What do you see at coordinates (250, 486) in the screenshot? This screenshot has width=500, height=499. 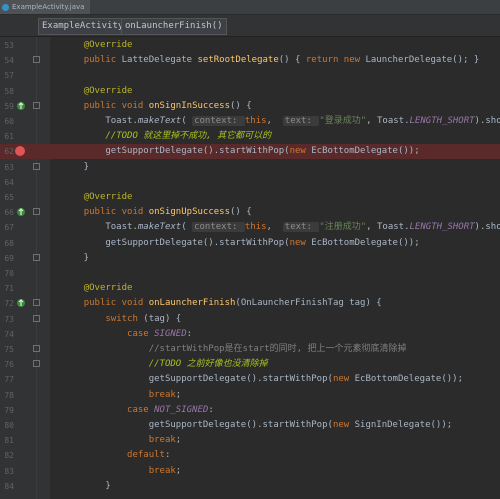 I see `code-line: 84 }` at bounding box center [250, 486].